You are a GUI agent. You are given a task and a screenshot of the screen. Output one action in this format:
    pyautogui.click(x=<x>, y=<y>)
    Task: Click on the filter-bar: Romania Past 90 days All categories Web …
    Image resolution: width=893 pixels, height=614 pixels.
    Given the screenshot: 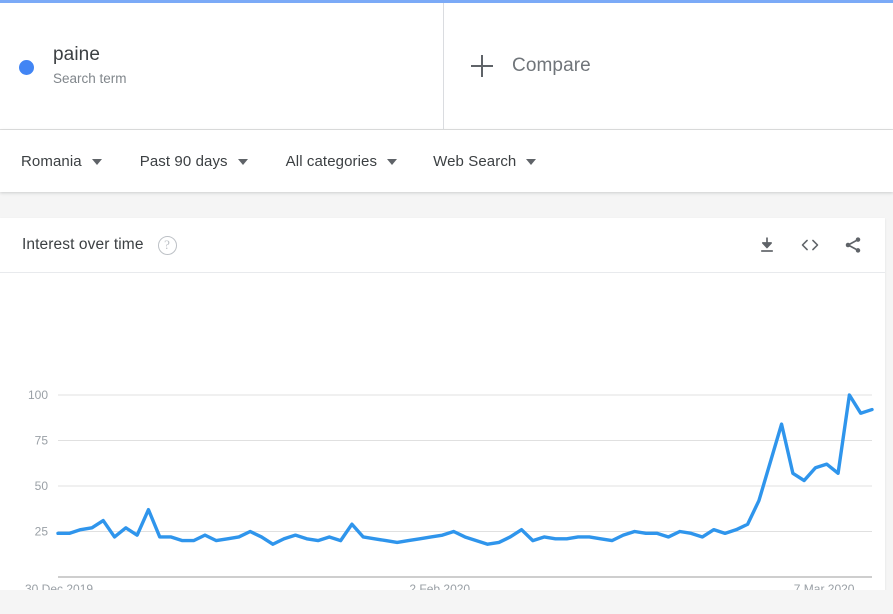 What is the action you would take?
    pyautogui.click(x=446, y=161)
    